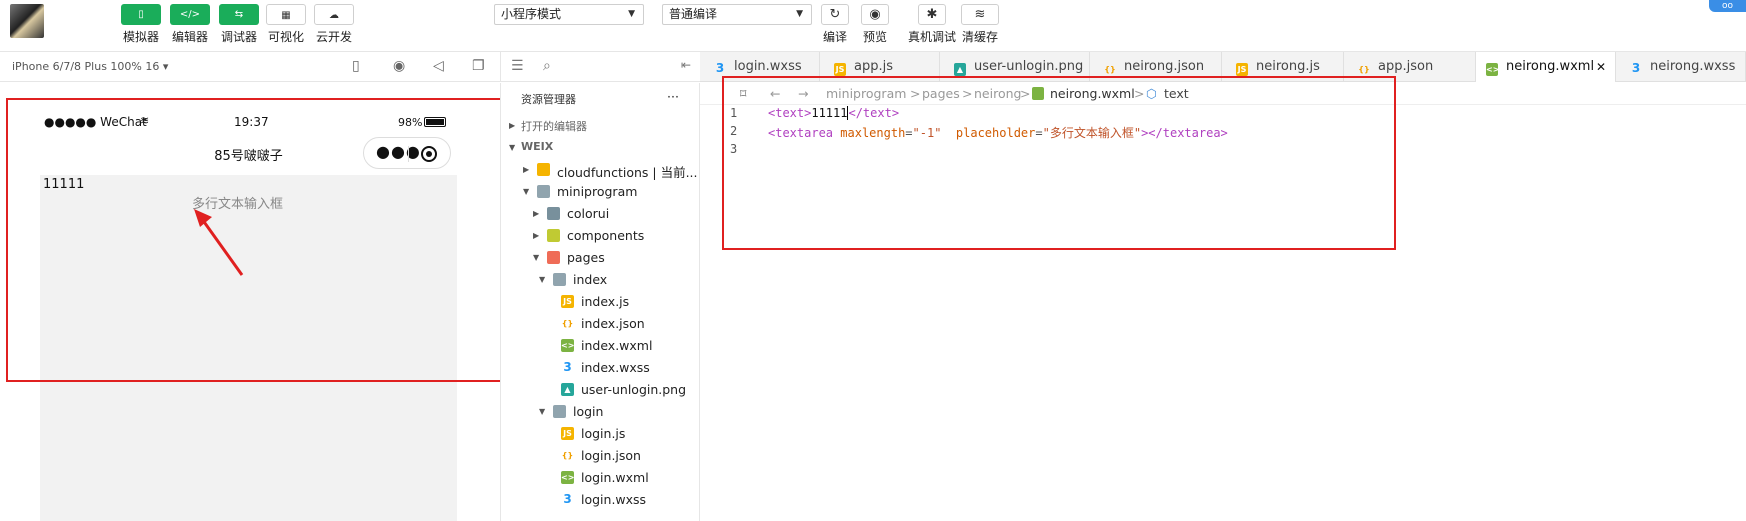  Describe the element at coordinates (399, 66) in the screenshot. I see `record-icon: ◉` at that location.